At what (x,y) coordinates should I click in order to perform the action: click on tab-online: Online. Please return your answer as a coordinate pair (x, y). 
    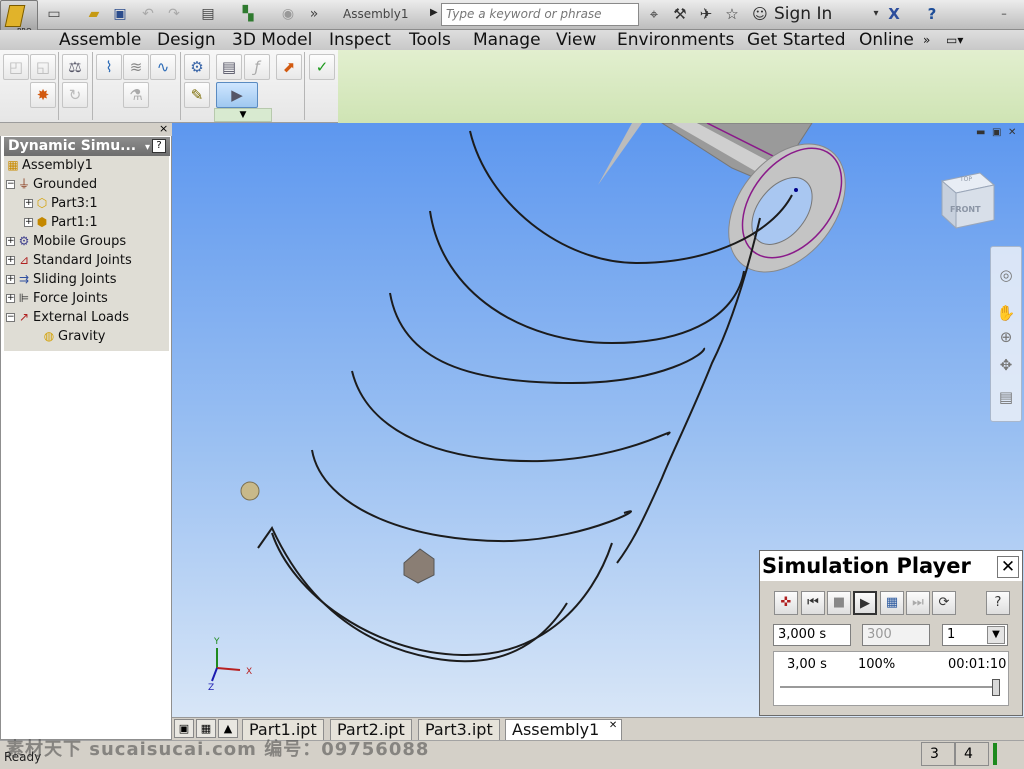
    Looking at the image, I should click on (886, 40).